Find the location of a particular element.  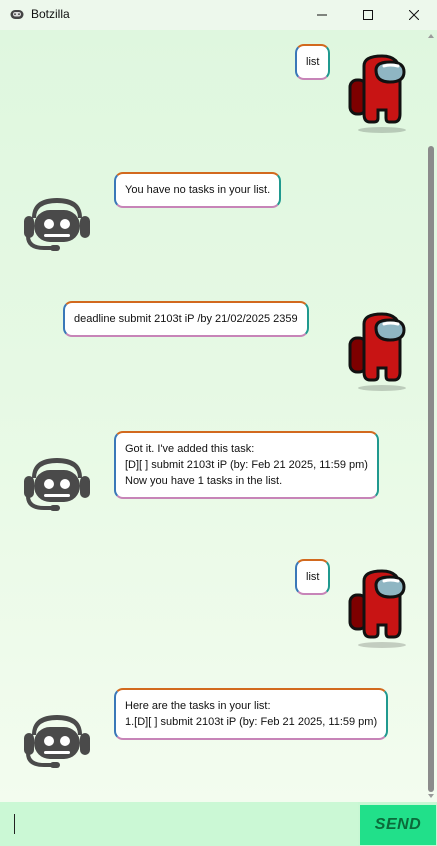

minimize-button is located at coordinates (322, 15).